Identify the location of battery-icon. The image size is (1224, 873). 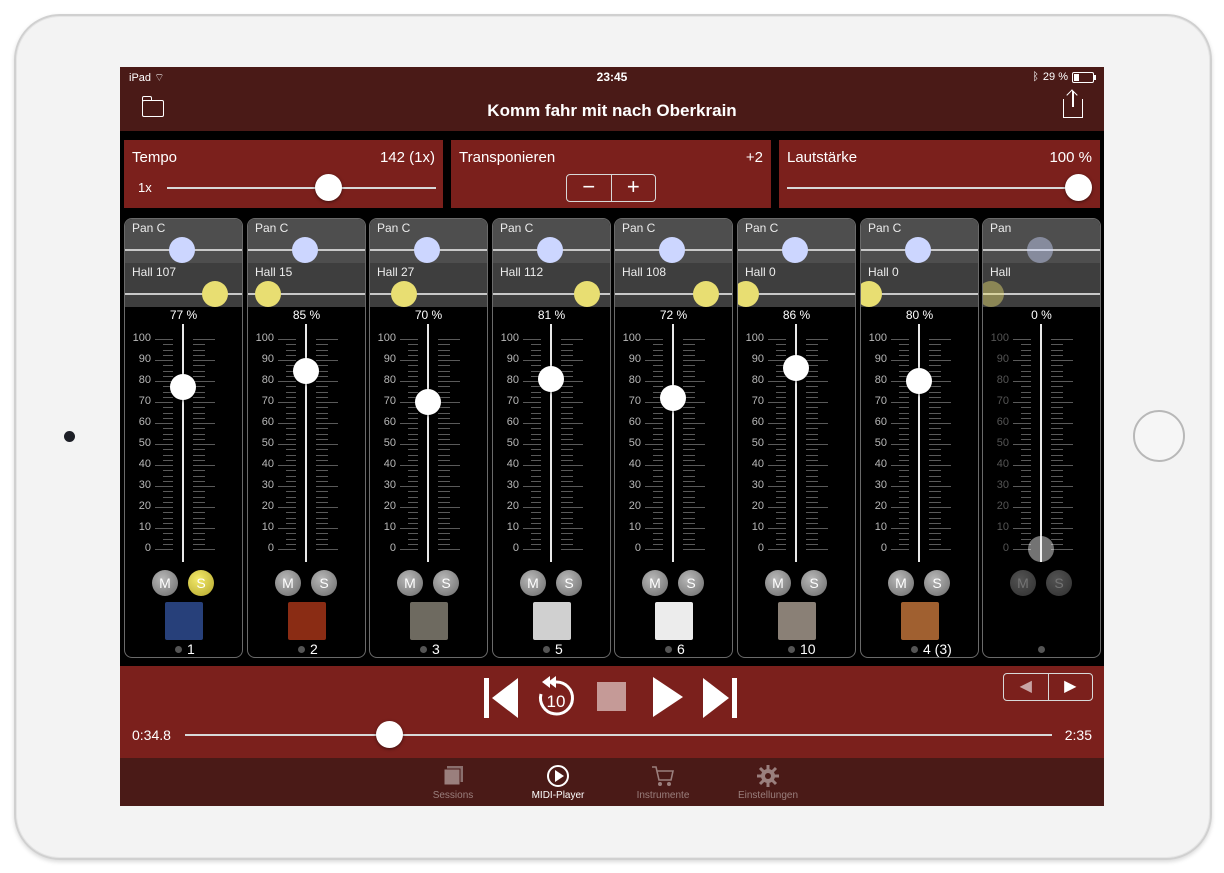
(1084, 77).